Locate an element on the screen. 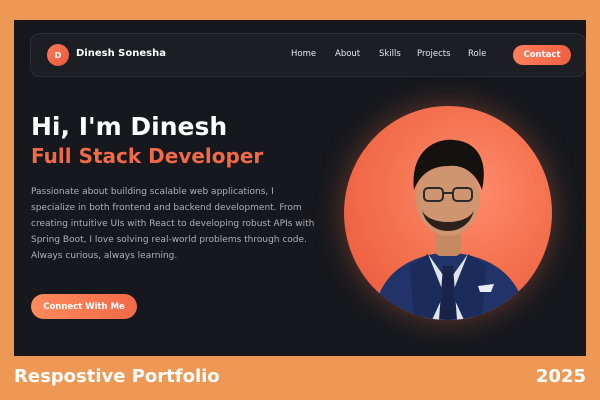  nav-link-role: Role is located at coordinates (477, 54).